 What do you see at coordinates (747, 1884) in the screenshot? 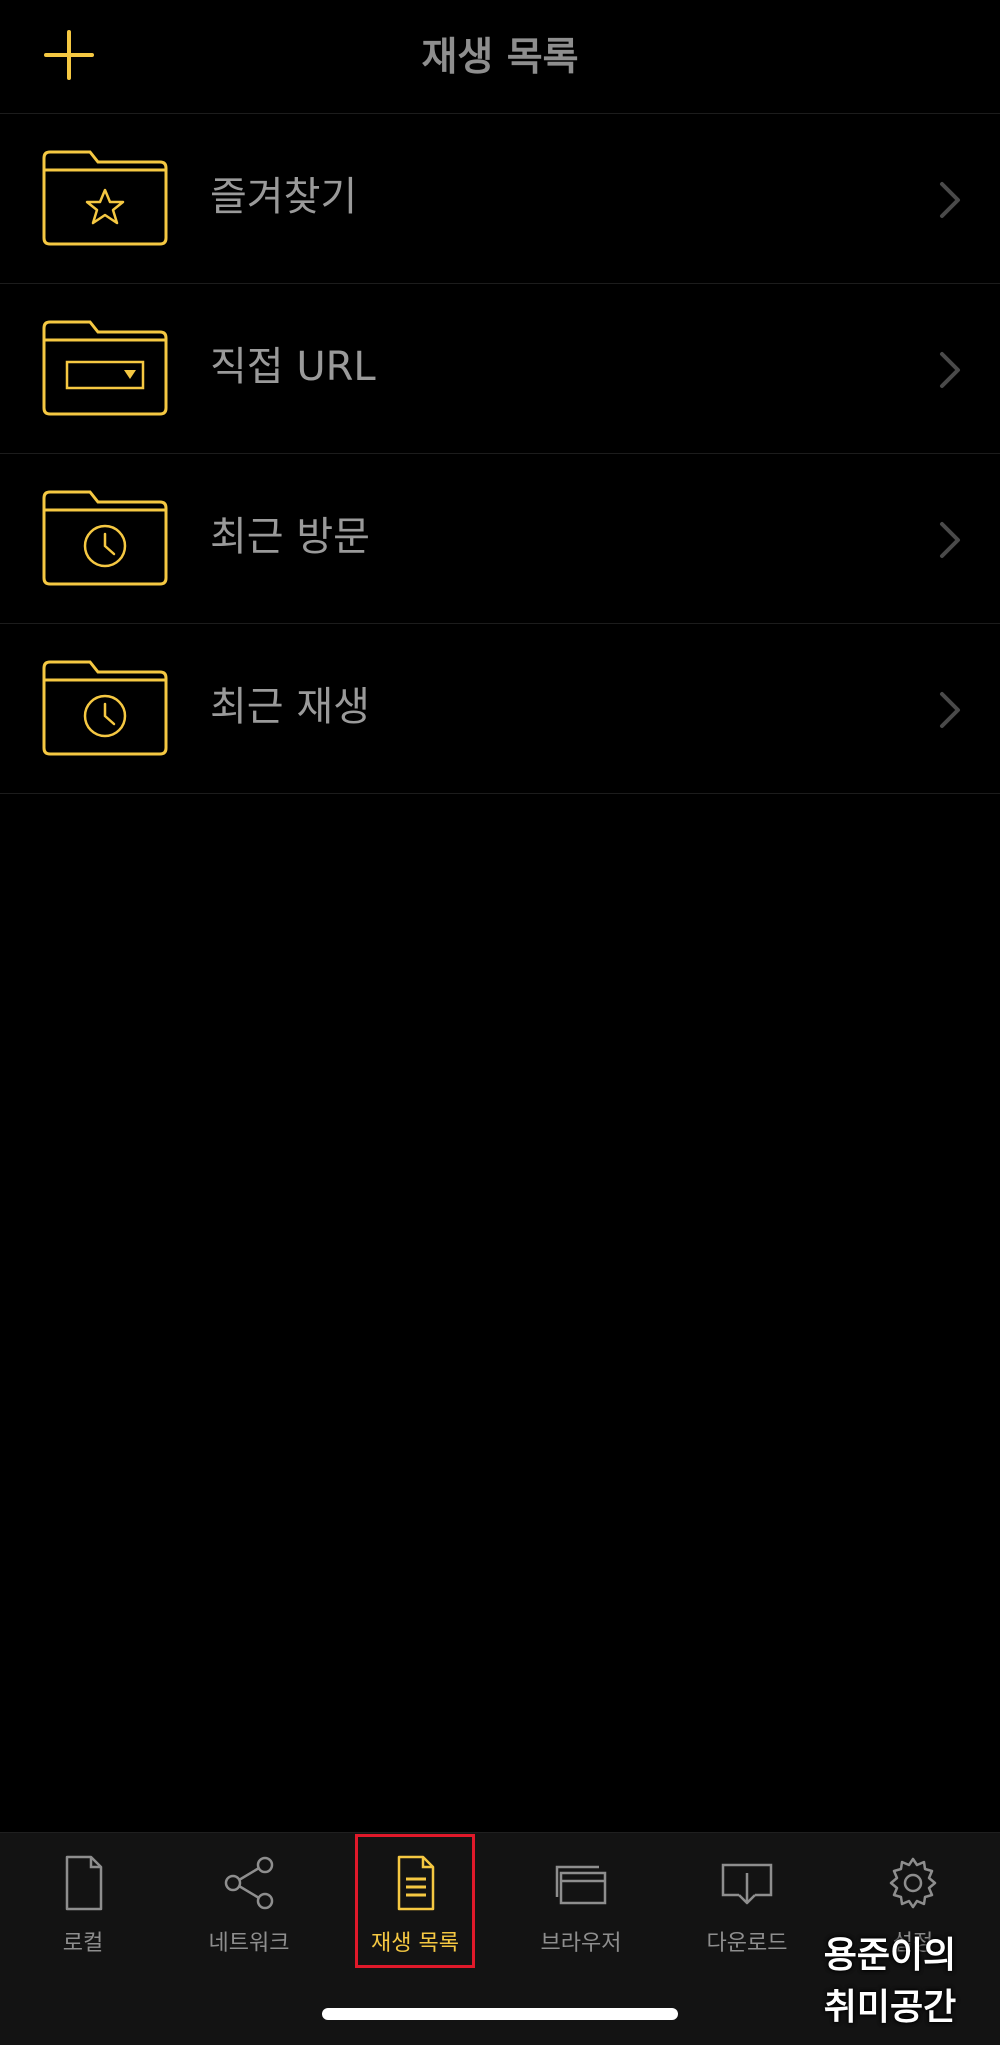
I see `download-icon` at bounding box center [747, 1884].